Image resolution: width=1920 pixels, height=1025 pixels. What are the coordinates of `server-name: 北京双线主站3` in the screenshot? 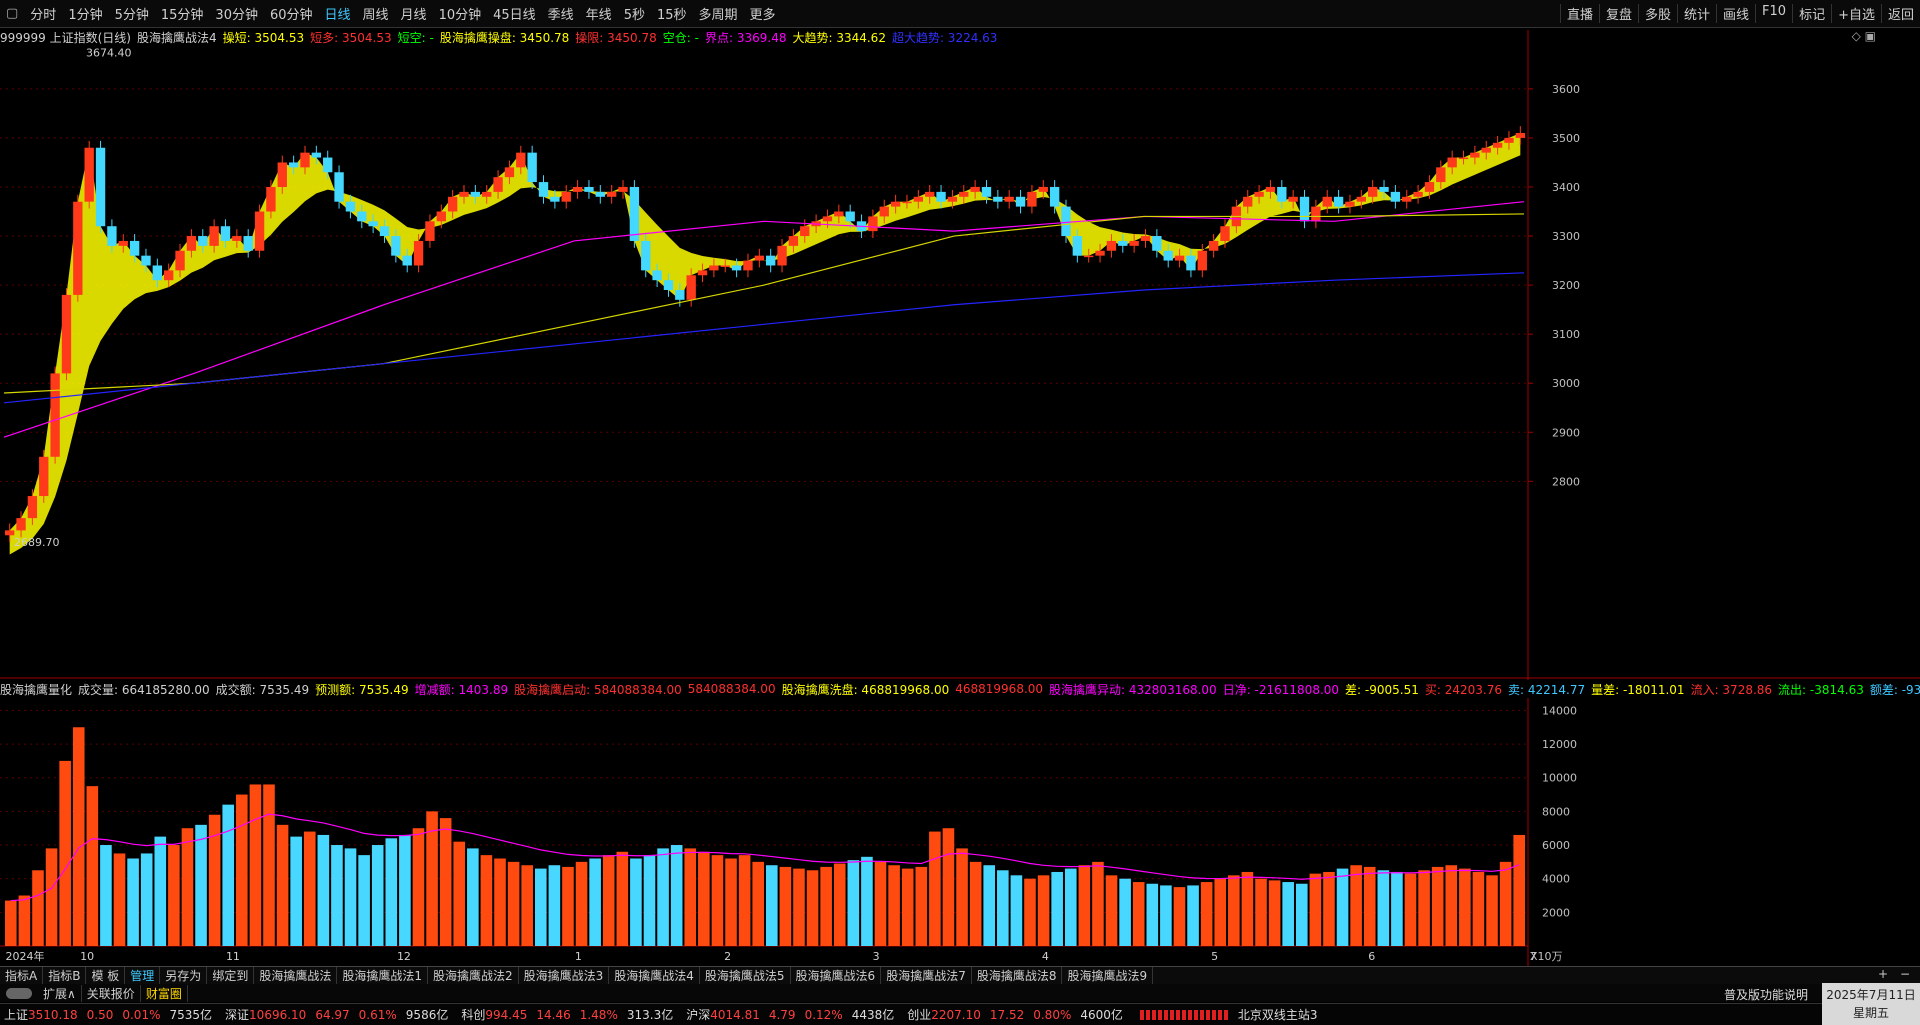 It's located at (1278, 1014).